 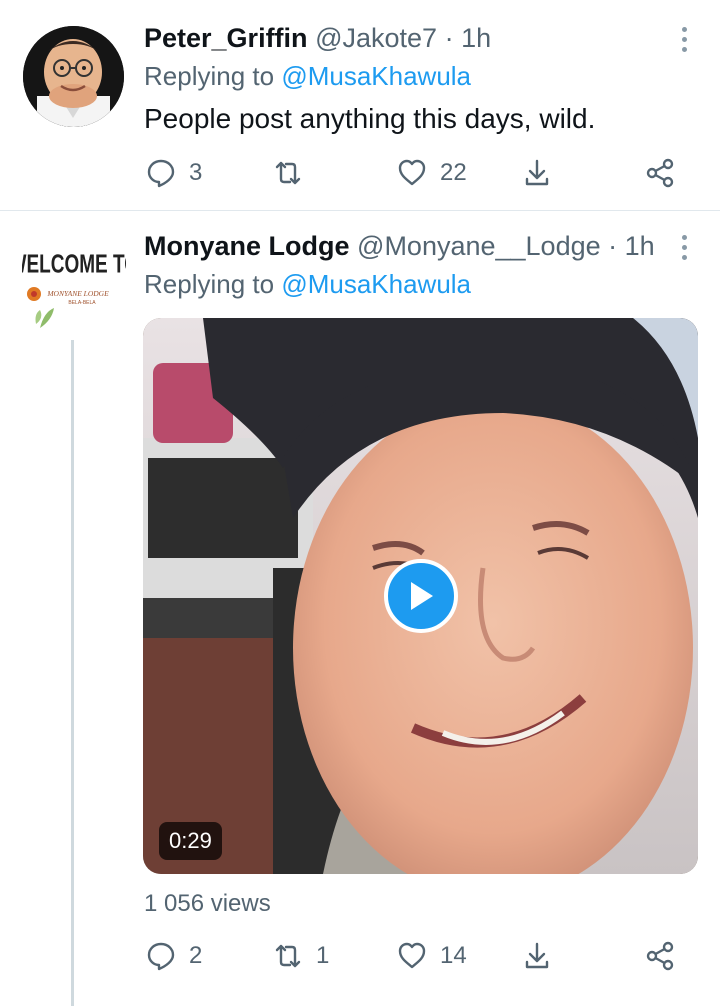 I want to click on tweet-actions: 2 1 14, so click(x=360, y=956).